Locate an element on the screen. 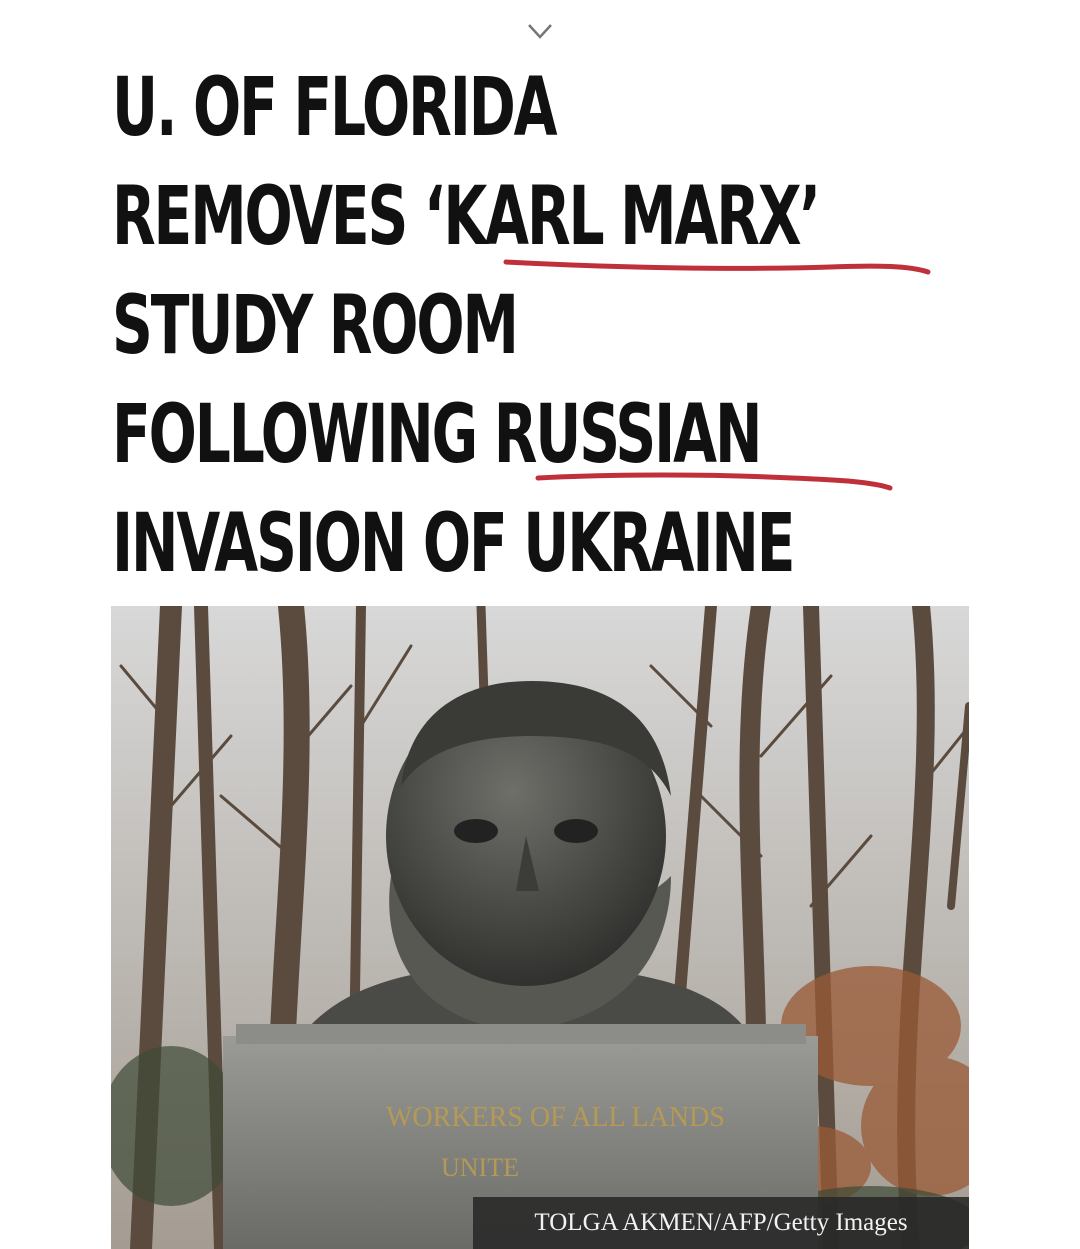 The width and height of the screenshot is (1080, 1249). headline-line: INVASION OF UKRAINE is located at coordinates (453, 544).